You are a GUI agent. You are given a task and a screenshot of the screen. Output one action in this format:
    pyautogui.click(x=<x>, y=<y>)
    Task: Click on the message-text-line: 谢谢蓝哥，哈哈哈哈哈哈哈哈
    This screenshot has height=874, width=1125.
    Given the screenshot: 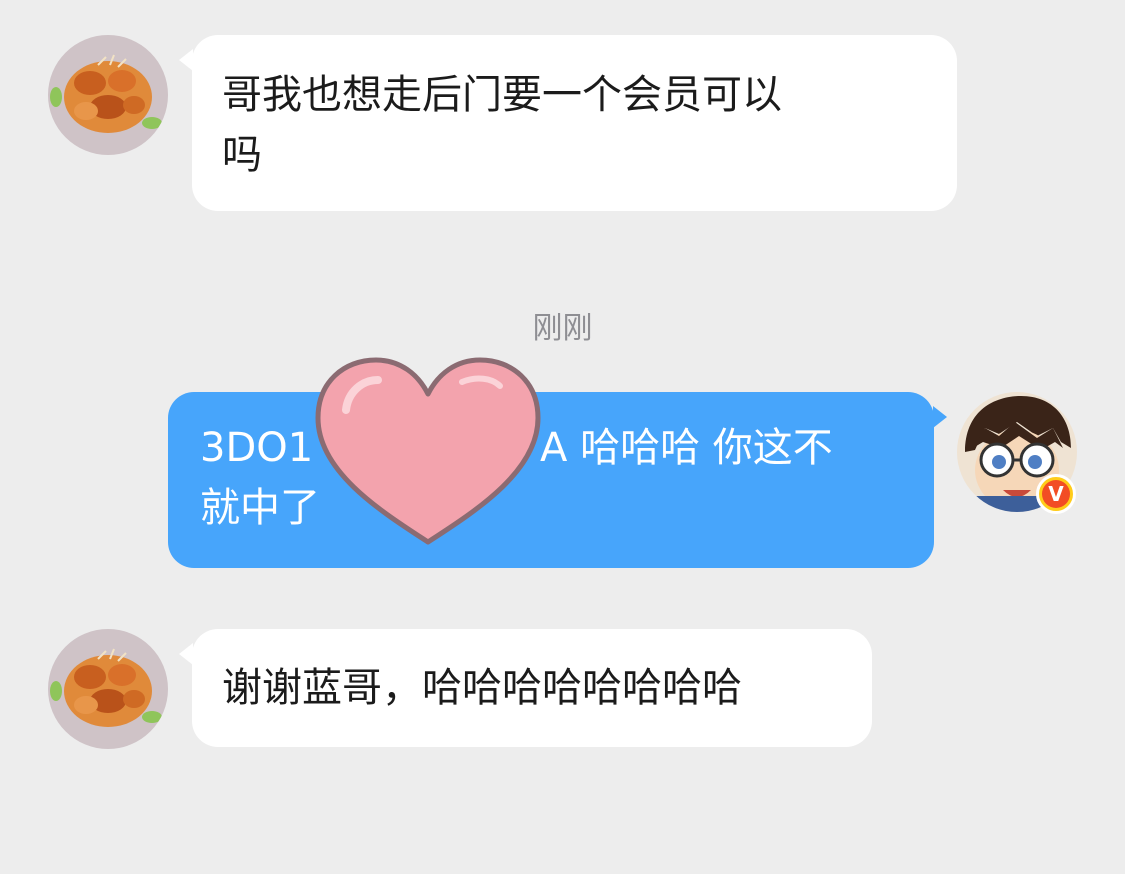 What is the action you would take?
    pyautogui.click(x=482, y=688)
    